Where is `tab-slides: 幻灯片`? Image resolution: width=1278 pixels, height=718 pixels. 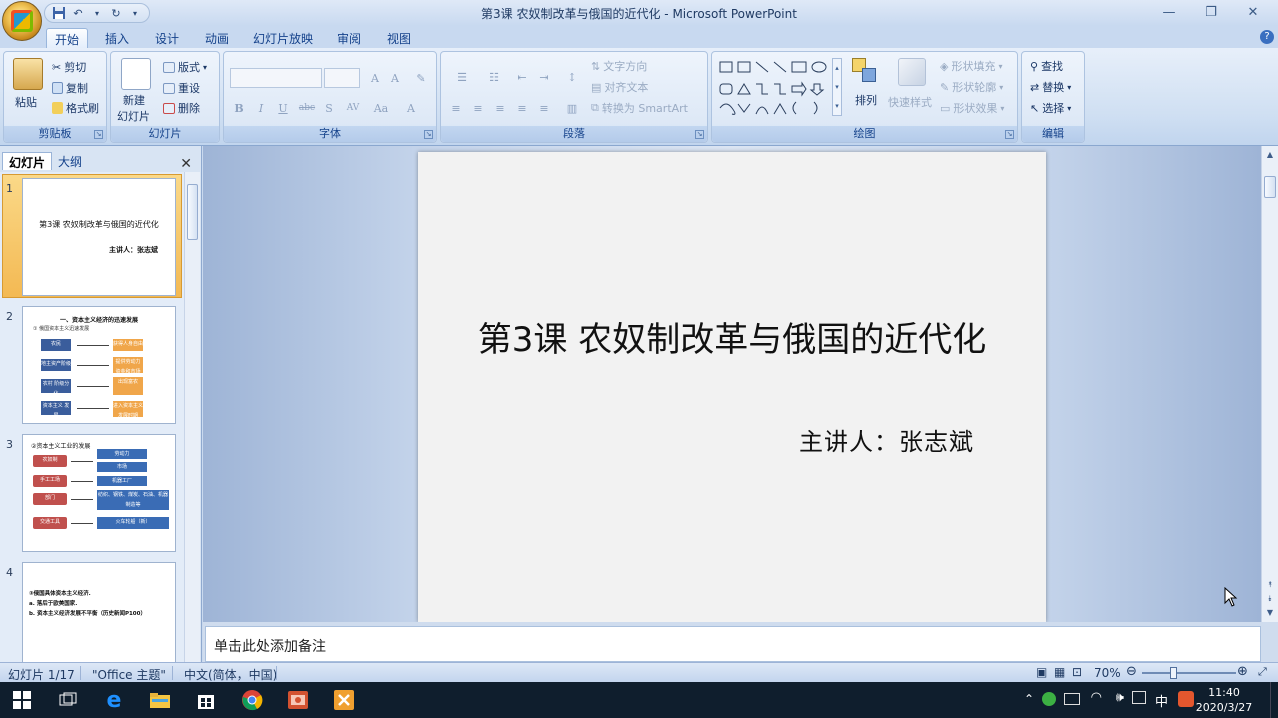 tab-slides: 幻灯片 is located at coordinates (27, 161).